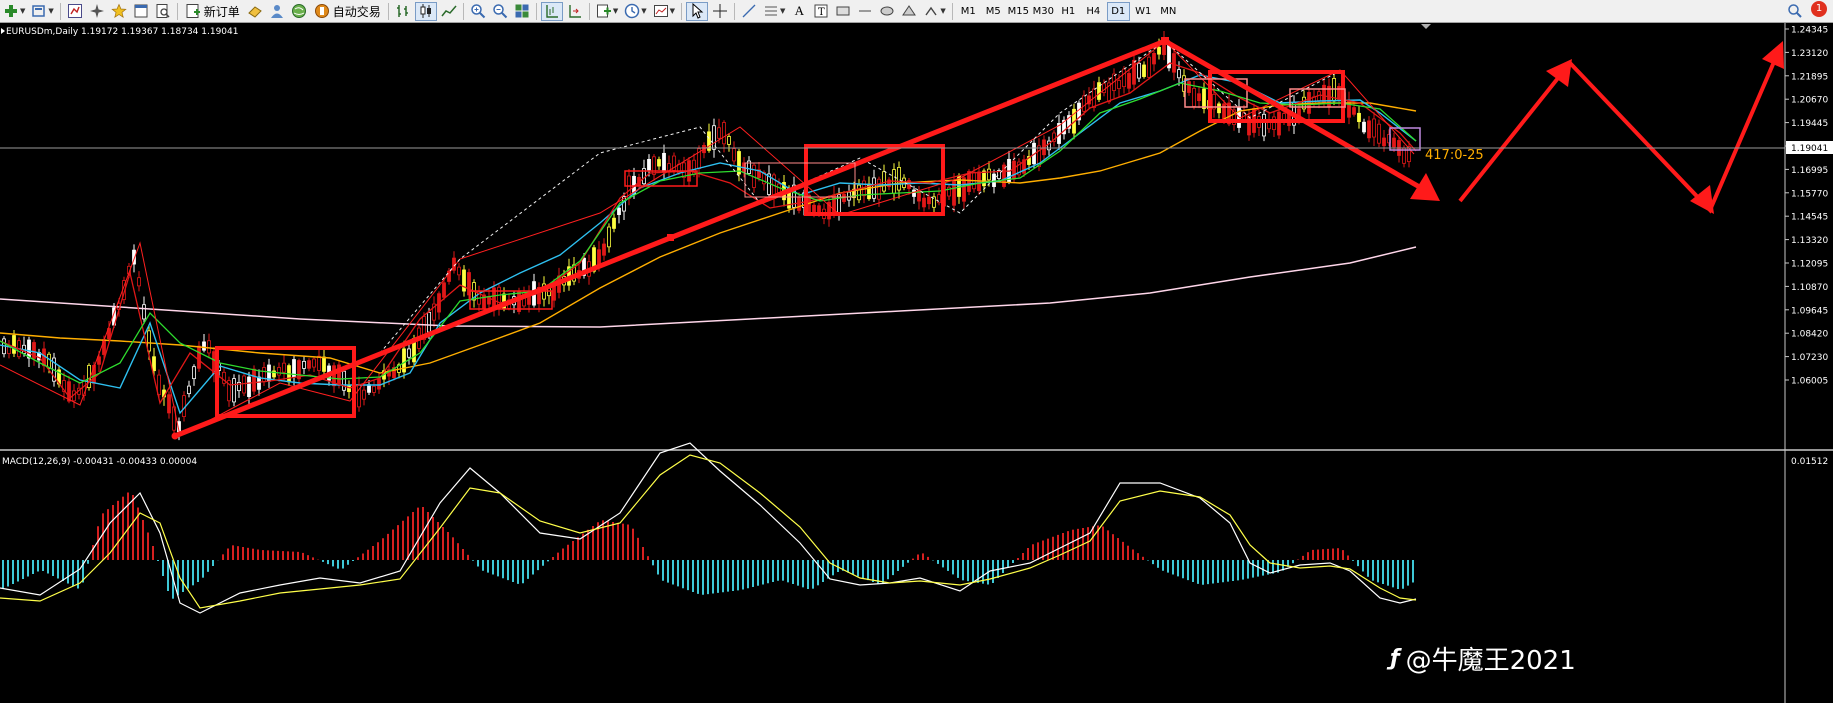  Describe the element at coordinates (449, 11) in the screenshot. I see `line-chart-button` at that location.